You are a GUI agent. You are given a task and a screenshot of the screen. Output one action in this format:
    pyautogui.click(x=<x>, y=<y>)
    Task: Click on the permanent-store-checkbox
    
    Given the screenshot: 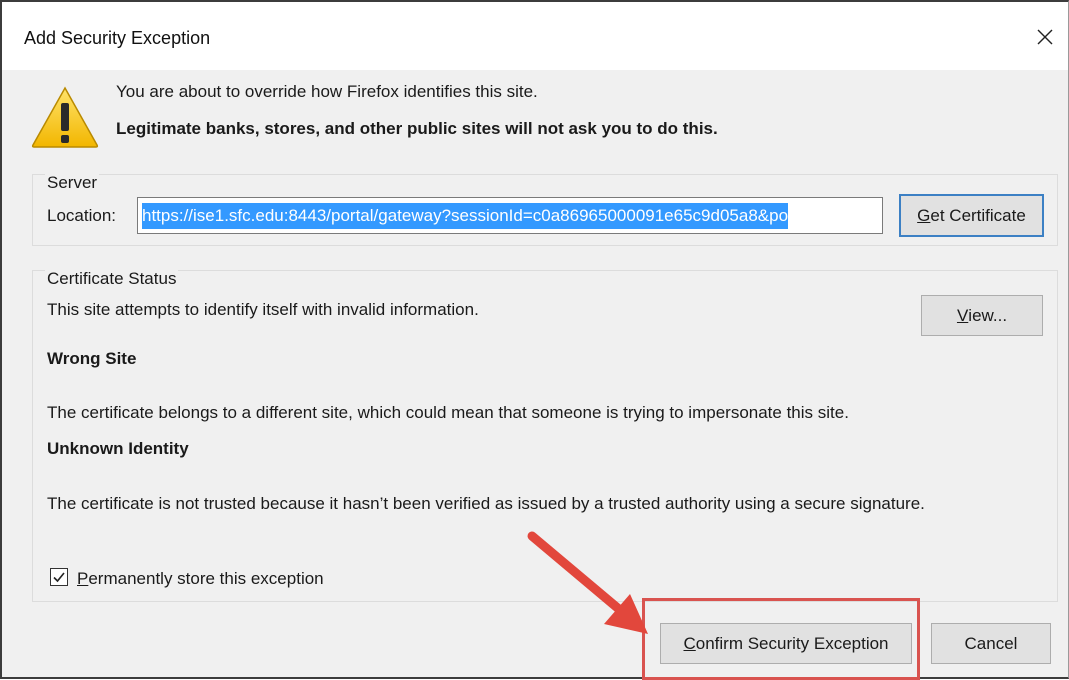 What is the action you would take?
    pyautogui.click(x=59, y=577)
    